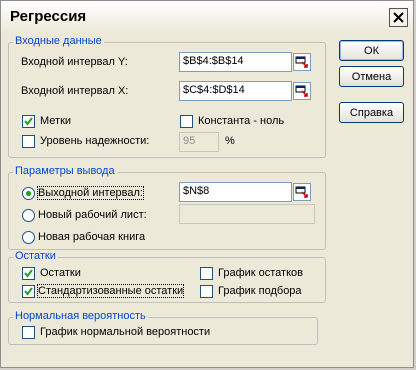 The height and width of the screenshot is (370, 416). What do you see at coordinates (28, 237) in the screenshot?
I see `new-workbook-radio` at bounding box center [28, 237].